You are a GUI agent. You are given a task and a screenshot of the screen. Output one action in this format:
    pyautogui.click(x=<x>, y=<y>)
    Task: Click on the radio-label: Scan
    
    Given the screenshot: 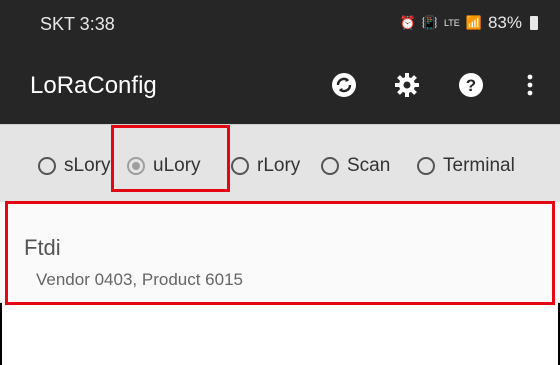 What is the action you would take?
    pyautogui.click(x=369, y=165)
    